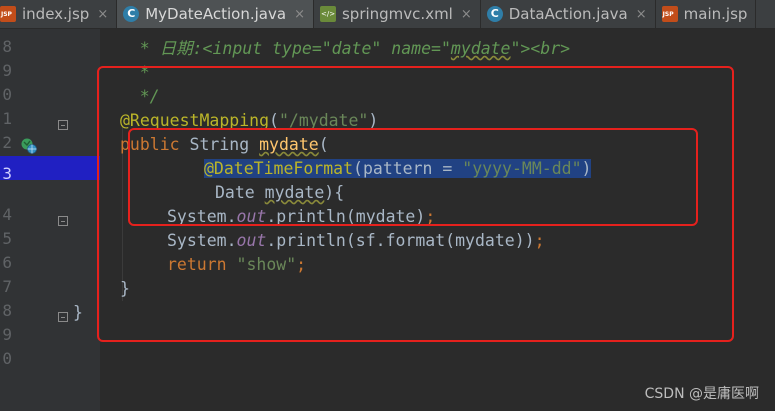 This screenshot has width=775, height=411. Describe the element at coordinates (7, 142) in the screenshot. I see `line-number: 2` at that location.